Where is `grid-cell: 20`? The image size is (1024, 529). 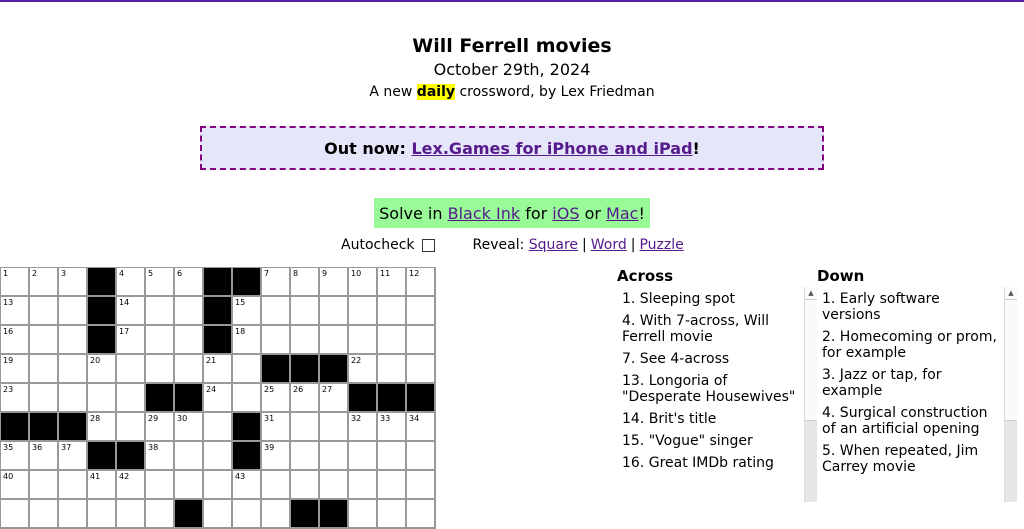 grid-cell: 20 is located at coordinates (102, 369).